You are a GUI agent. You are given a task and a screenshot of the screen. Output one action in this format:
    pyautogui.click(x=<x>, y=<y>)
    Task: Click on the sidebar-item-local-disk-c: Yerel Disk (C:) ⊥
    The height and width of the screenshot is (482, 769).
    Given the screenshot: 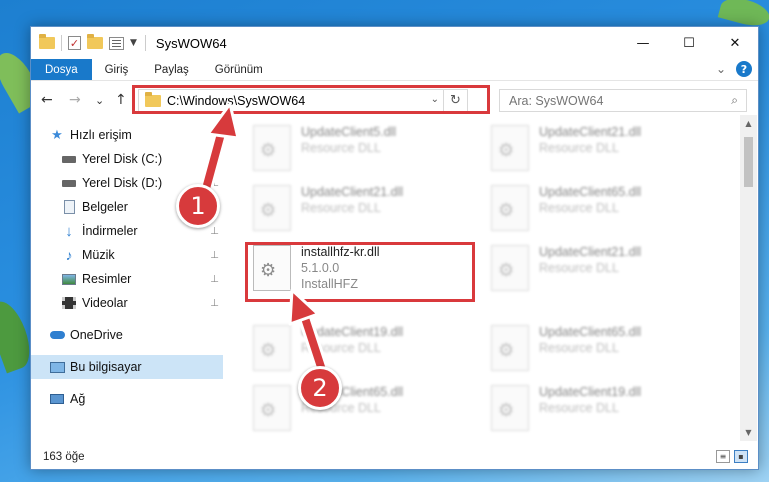 What is the action you would take?
    pyautogui.click(x=127, y=159)
    